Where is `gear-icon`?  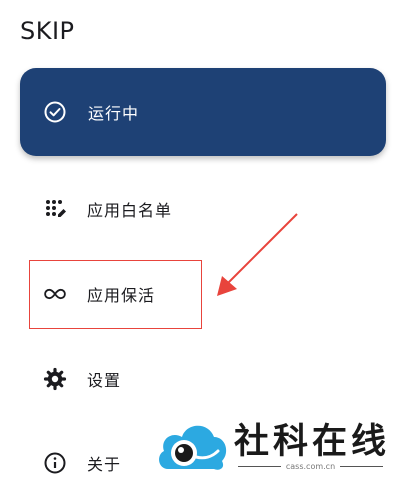 gear-icon is located at coordinates (55, 379).